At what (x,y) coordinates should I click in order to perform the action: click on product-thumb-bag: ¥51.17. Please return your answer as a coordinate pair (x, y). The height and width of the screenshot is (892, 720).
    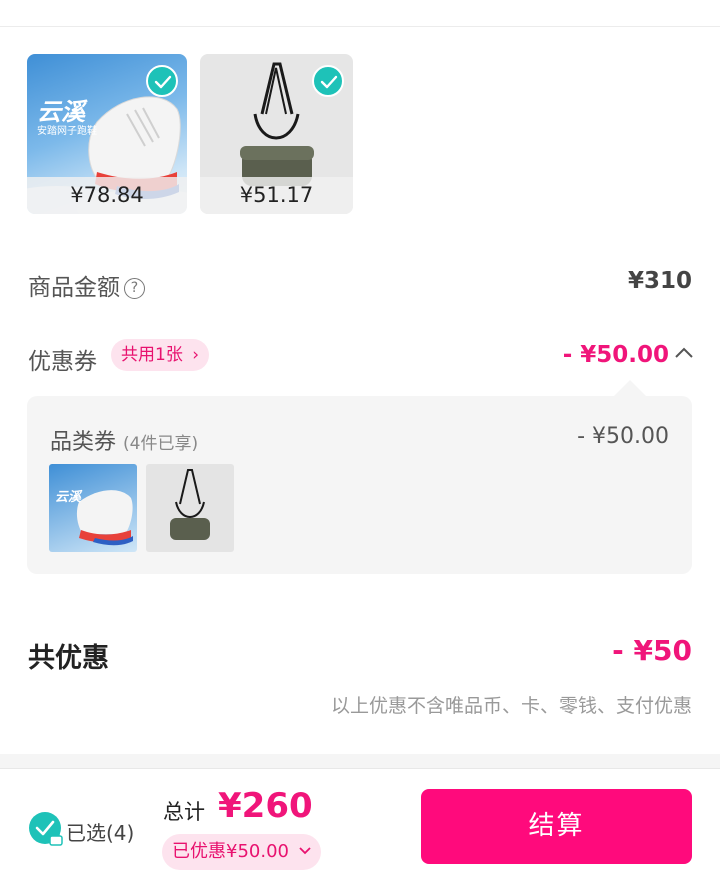
    Looking at the image, I should click on (276, 134).